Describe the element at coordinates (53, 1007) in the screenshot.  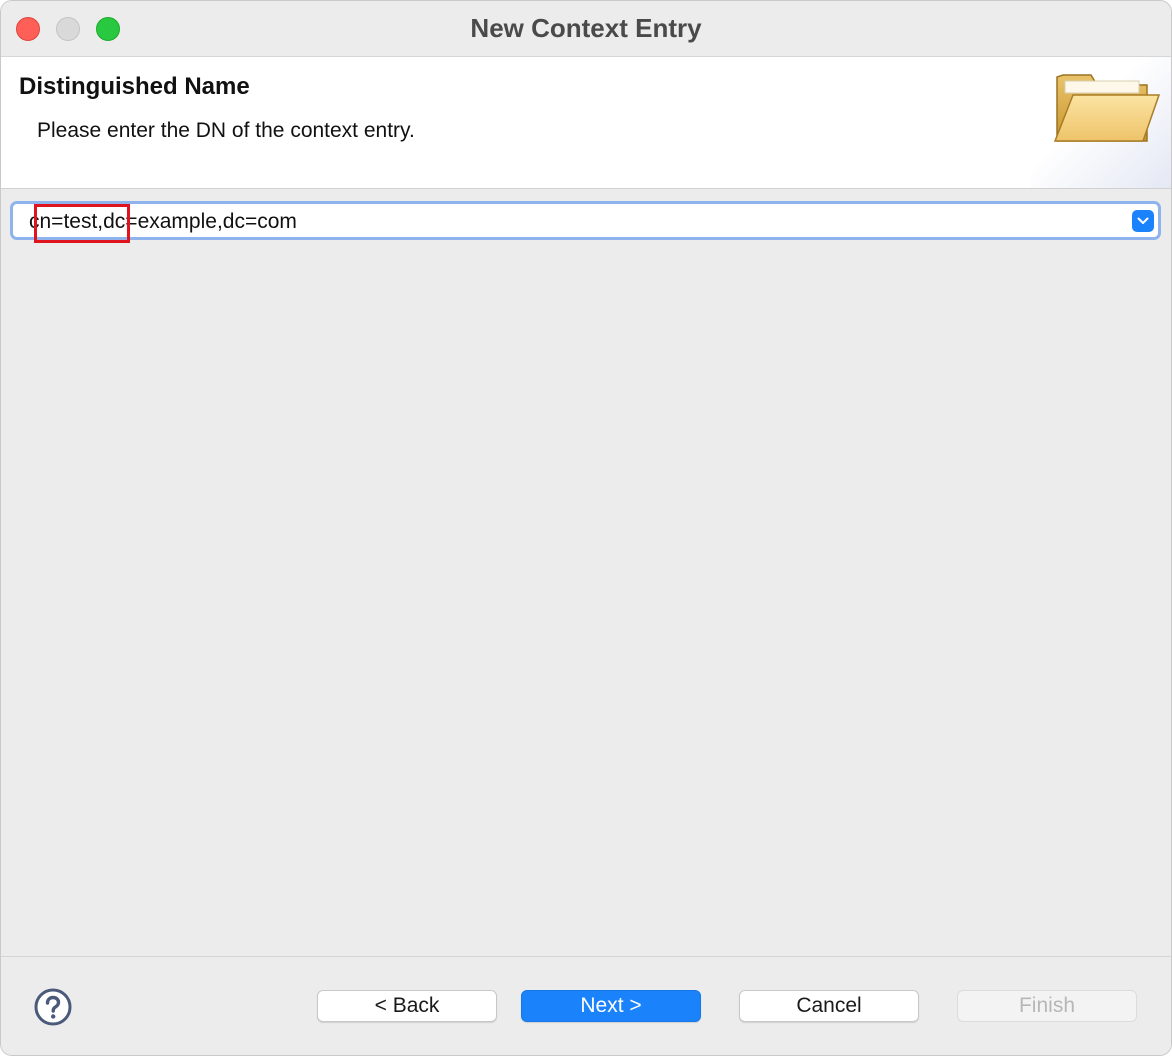
I see `help-icon` at that location.